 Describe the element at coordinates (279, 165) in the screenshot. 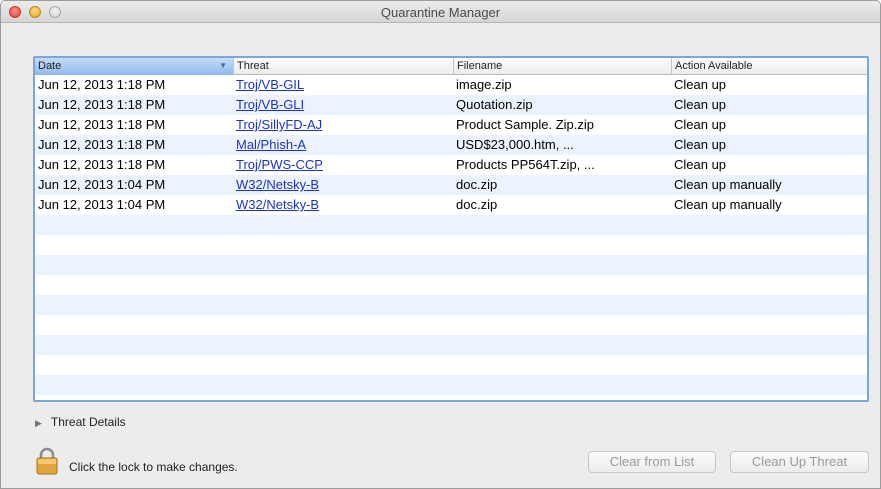

I see `threat-link: Troj/PWS-CCP` at that location.